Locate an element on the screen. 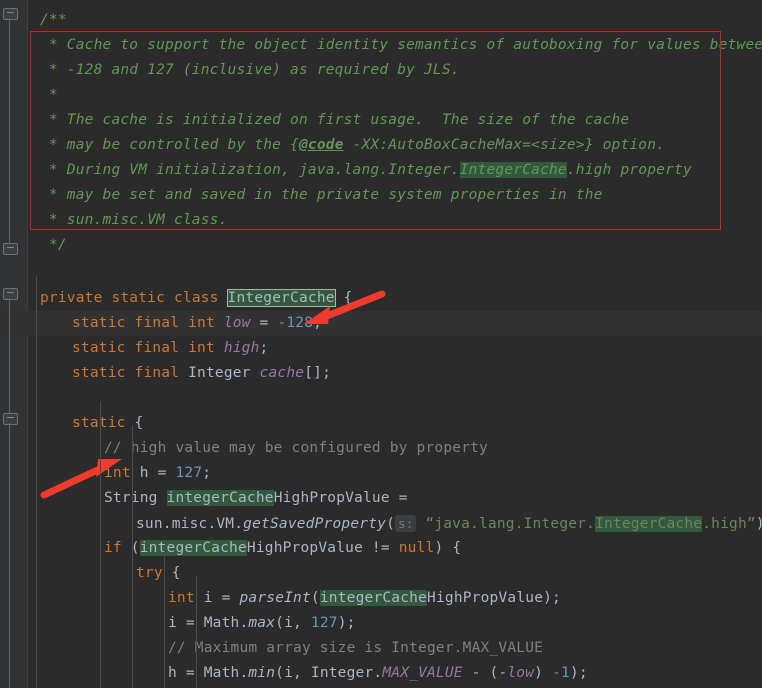 This screenshot has height=688, width=762. code-token: .high” is located at coordinates (729, 524).